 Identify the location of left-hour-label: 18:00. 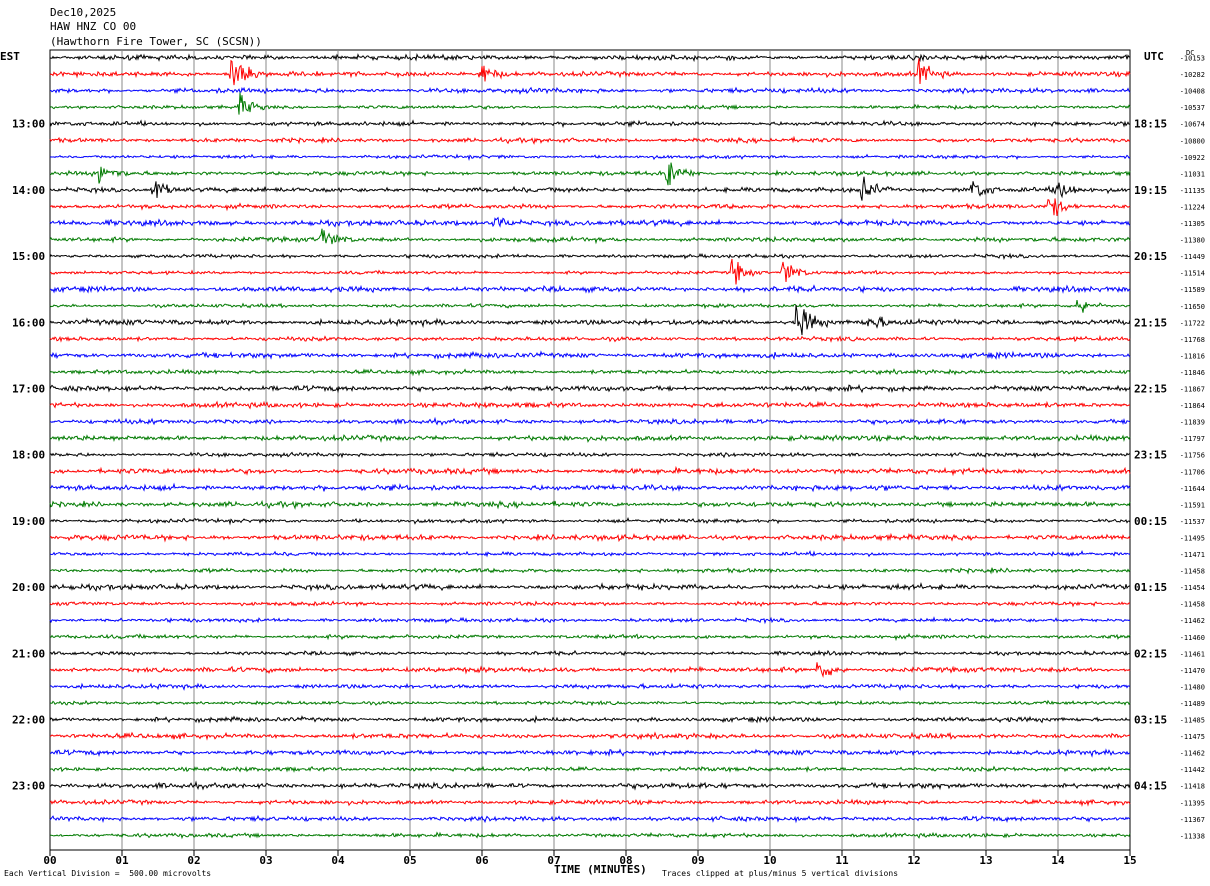
(28, 455).